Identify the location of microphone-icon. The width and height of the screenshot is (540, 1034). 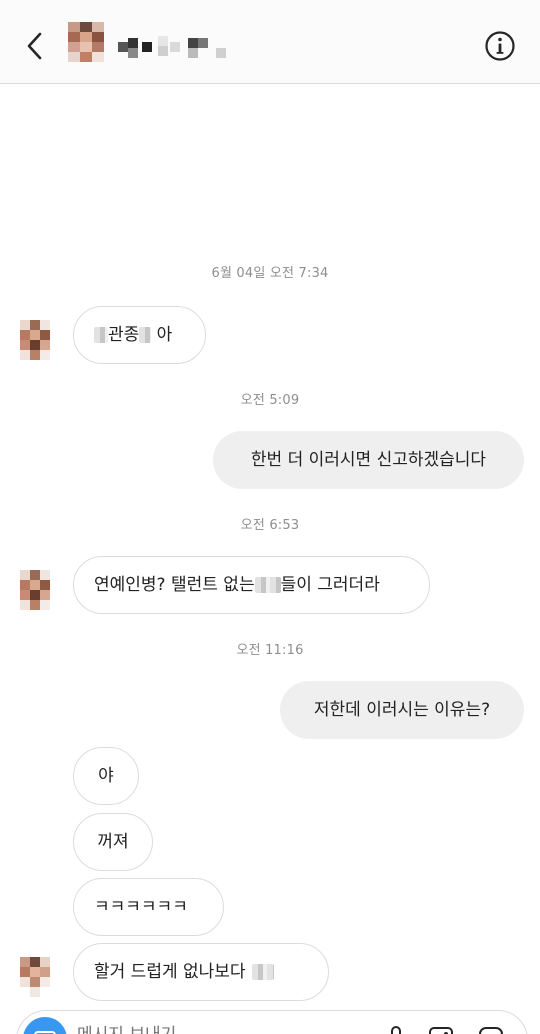
(396, 1028).